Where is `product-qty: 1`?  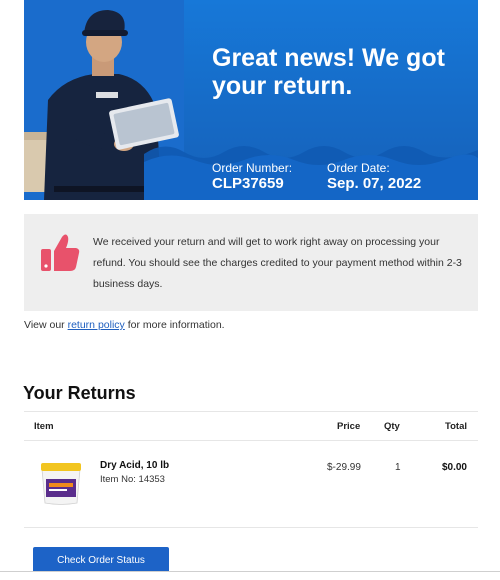 product-qty: 1 is located at coordinates (398, 467).